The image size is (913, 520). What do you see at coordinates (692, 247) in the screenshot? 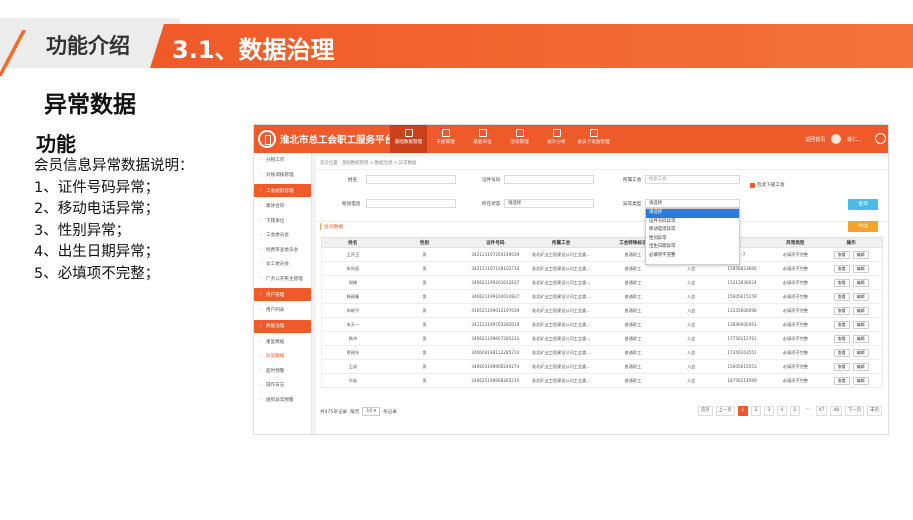
I see `dropdown-option: 出生日期异常` at bounding box center [692, 247].